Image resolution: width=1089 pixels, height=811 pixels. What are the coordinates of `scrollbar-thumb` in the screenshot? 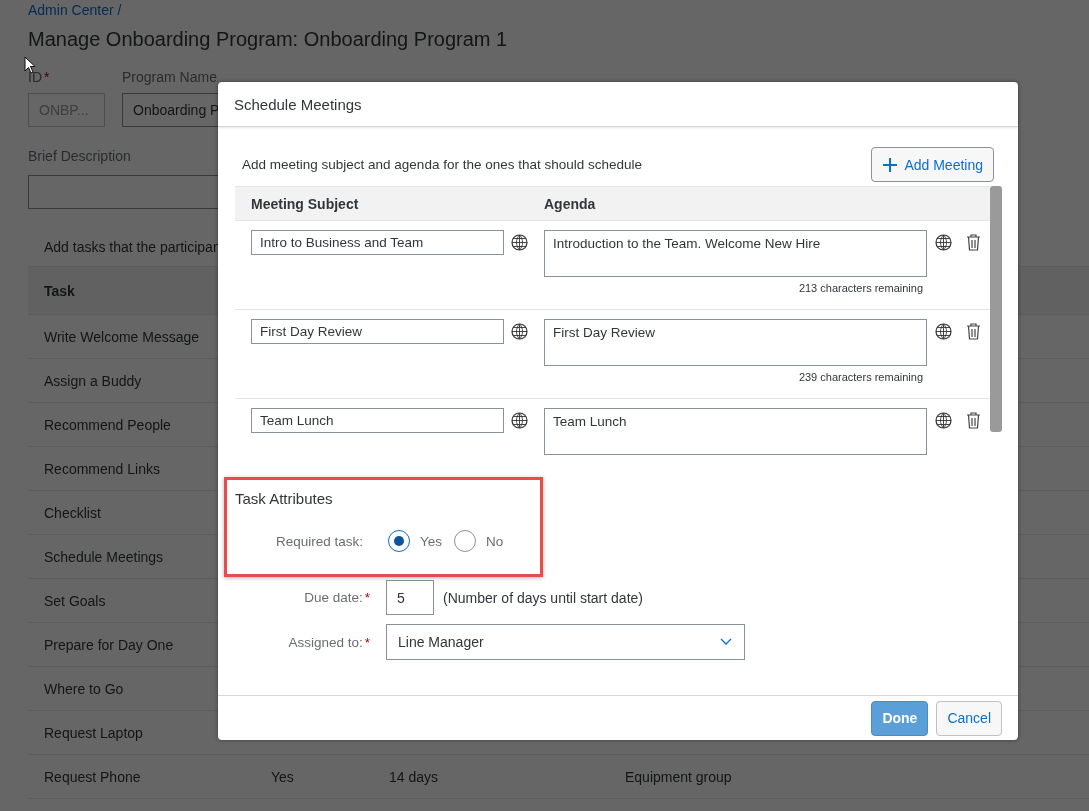 It's located at (996, 309).